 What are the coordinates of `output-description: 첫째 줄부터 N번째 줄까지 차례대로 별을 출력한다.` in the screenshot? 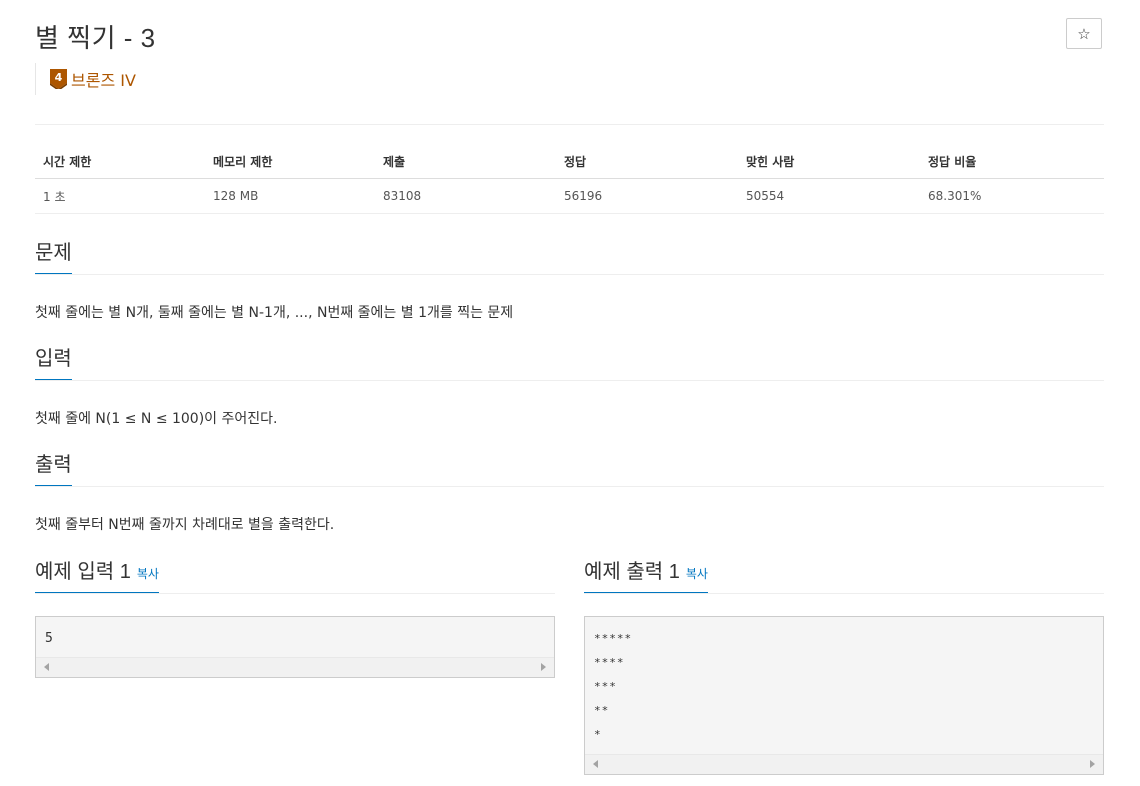 It's located at (185, 525).